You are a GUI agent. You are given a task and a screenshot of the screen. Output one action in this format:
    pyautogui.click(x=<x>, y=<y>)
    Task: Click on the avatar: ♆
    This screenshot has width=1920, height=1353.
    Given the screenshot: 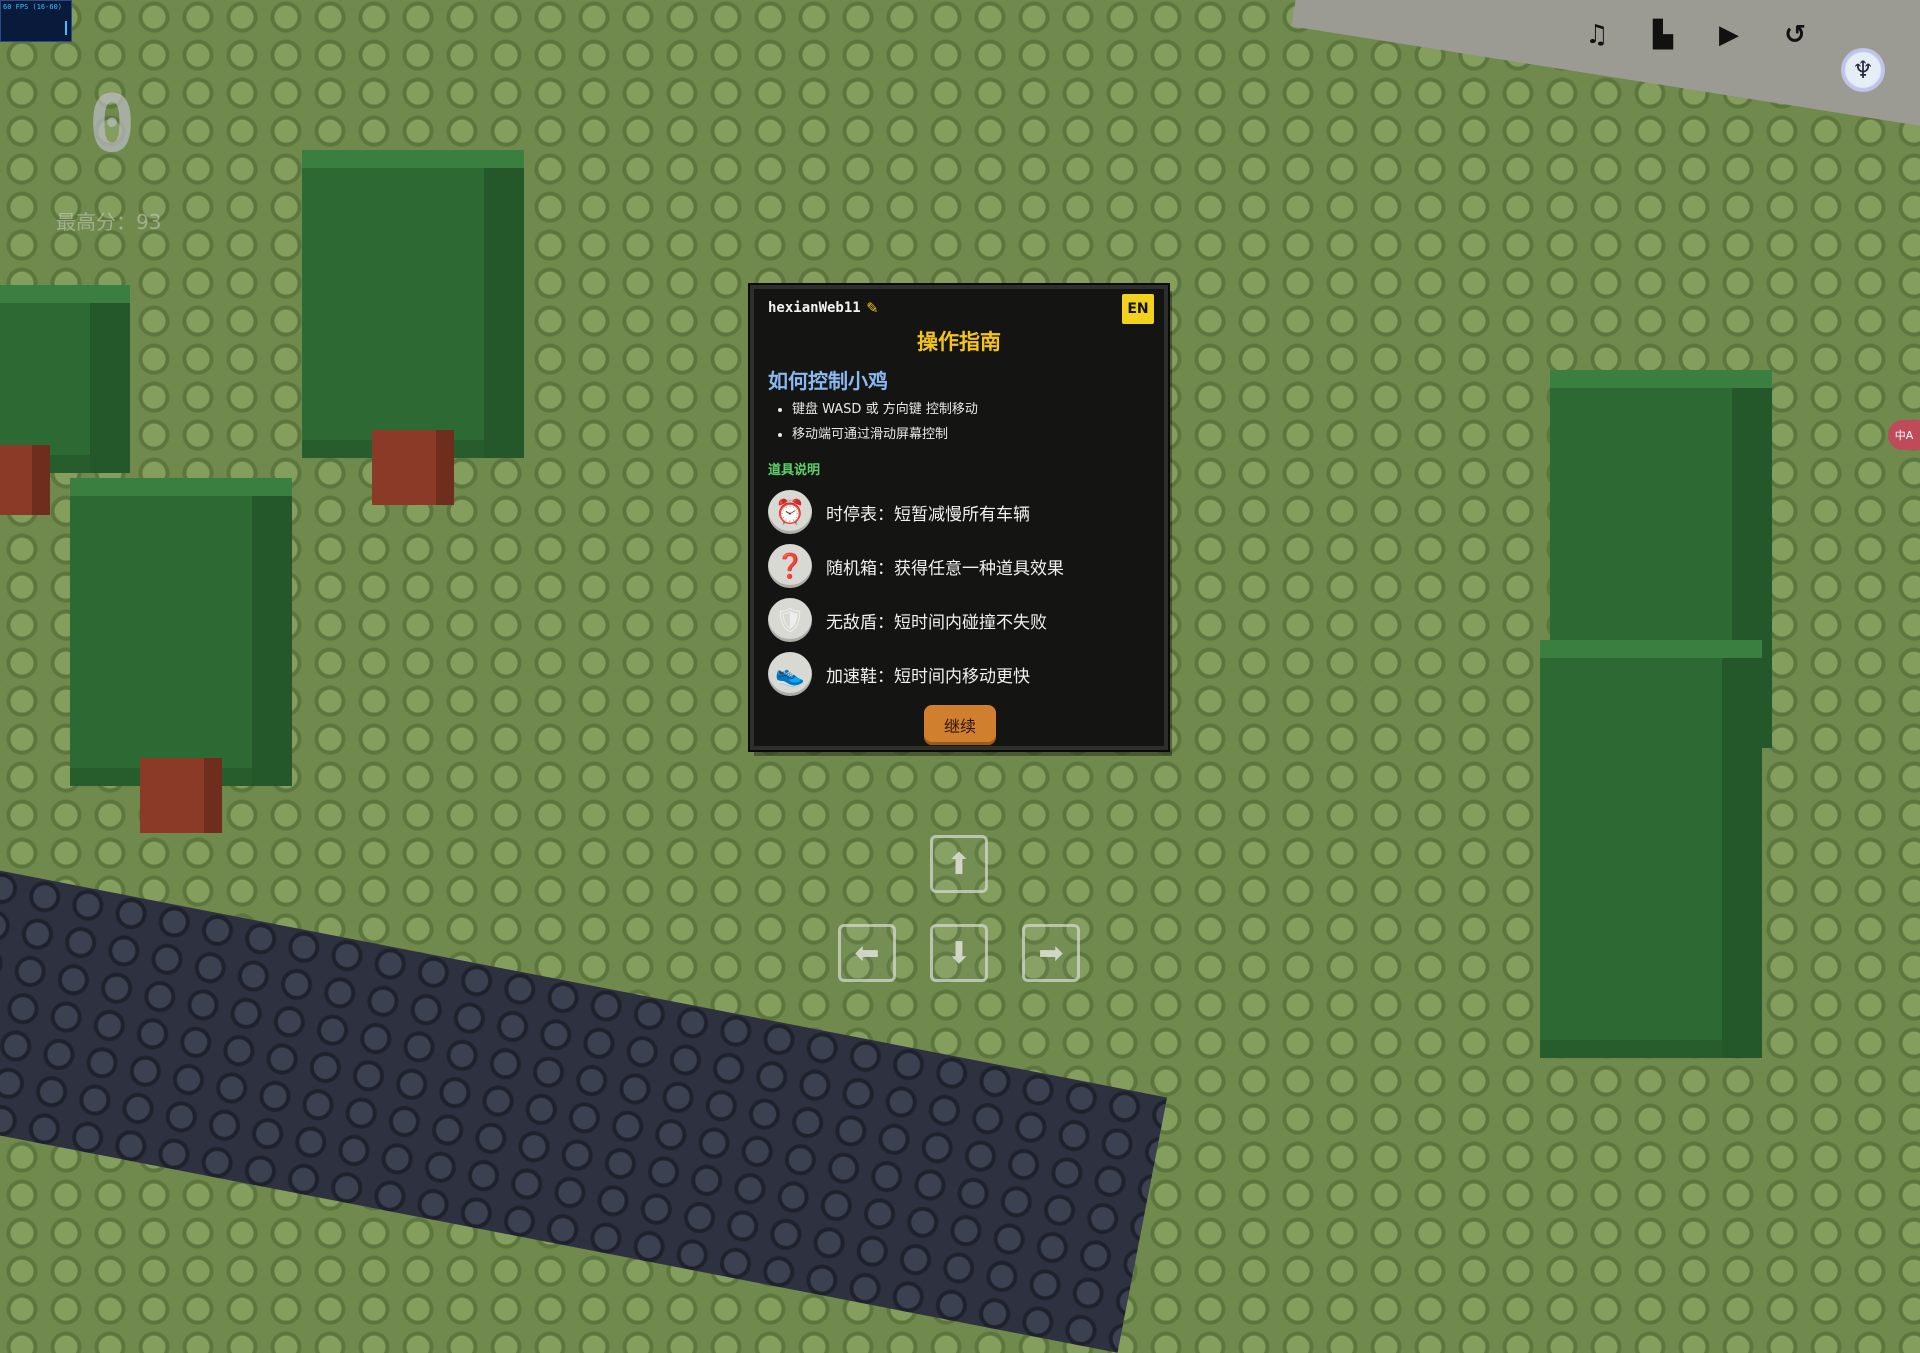 What is the action you would take?
    pyautogui.click(x=1863, y=70)
    